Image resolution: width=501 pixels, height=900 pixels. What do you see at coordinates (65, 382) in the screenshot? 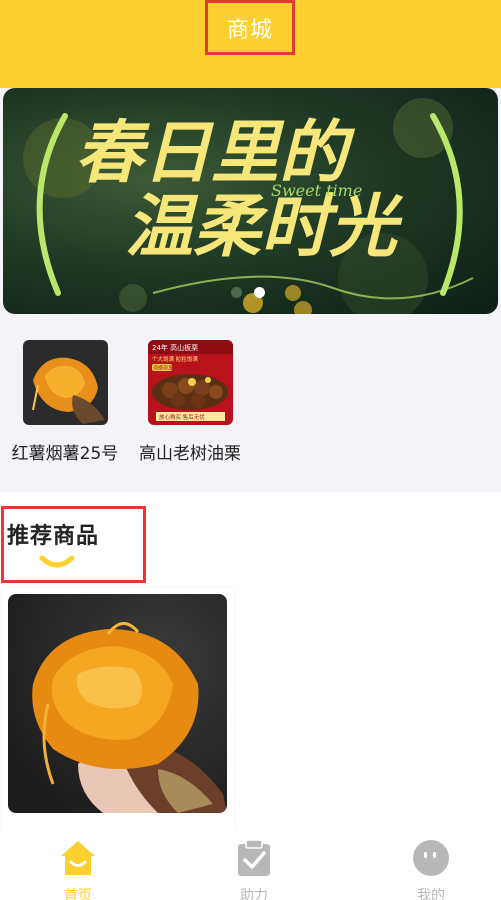
I see `sweet-potato-thumbnail` at bounding box center [65, 382].